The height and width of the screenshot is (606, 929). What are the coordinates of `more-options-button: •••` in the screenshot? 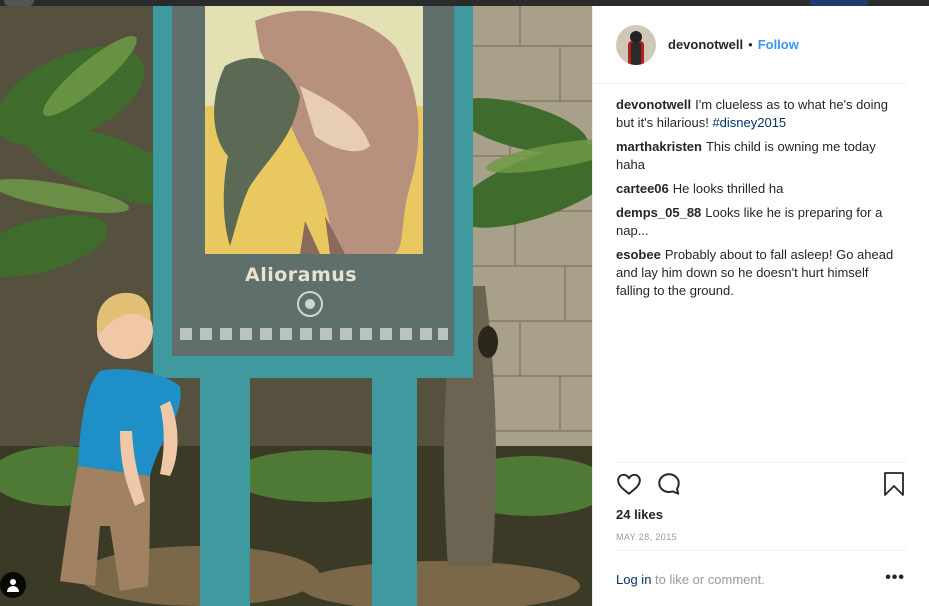 It's located at (895, 578).